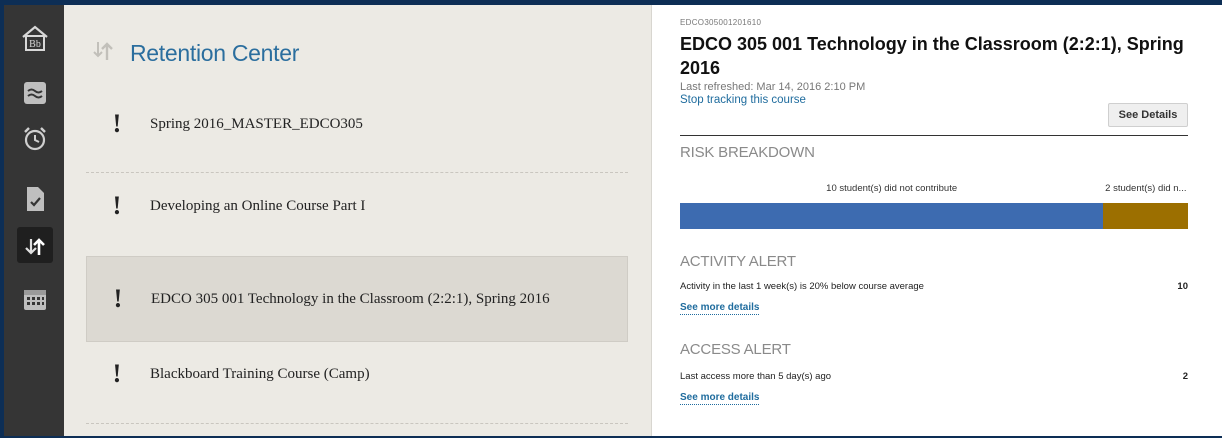  I want to click on grades-check-icon, so click(35, 199).